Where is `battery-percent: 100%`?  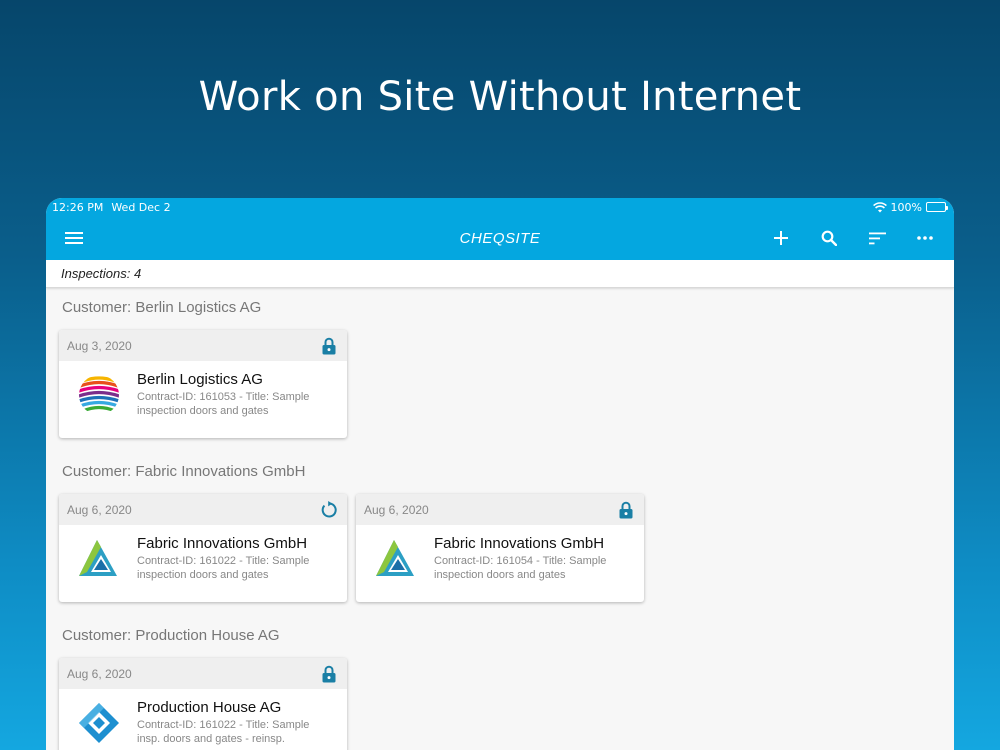
battery-percent: 100% is located at coordinates (906, 207).